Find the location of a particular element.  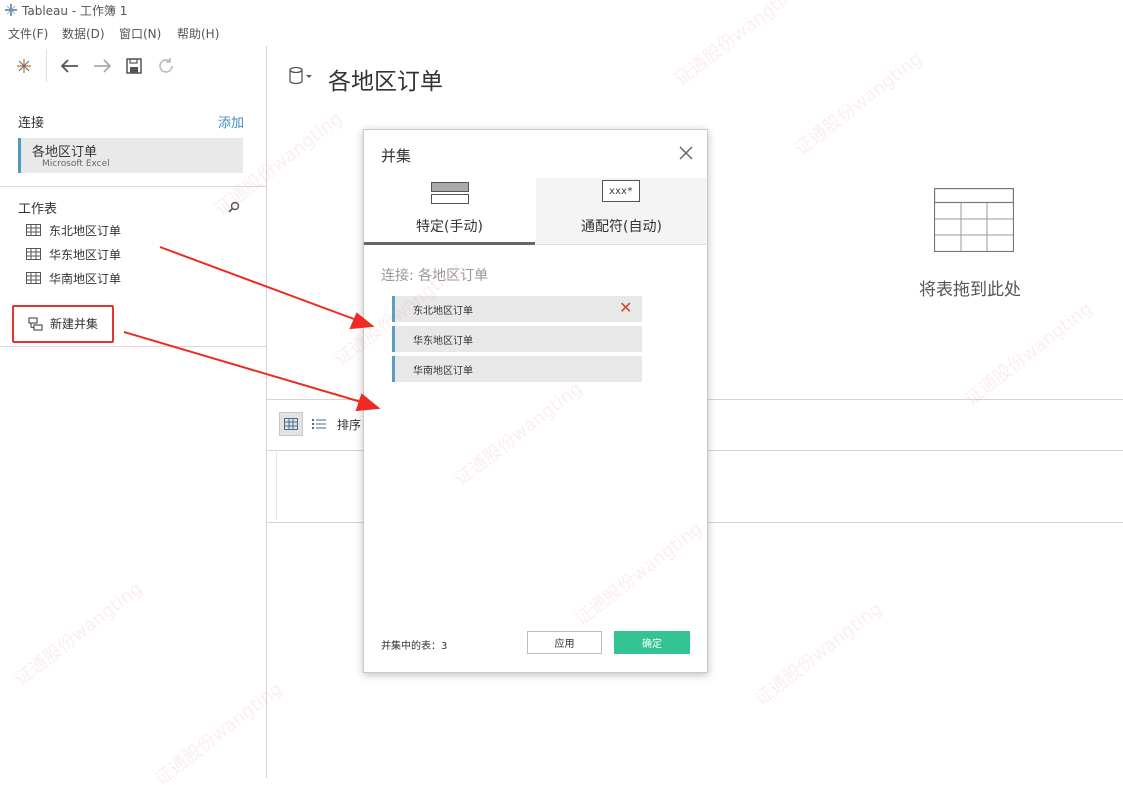

remove-icon: ✕ is located at coordinates (625, 308).